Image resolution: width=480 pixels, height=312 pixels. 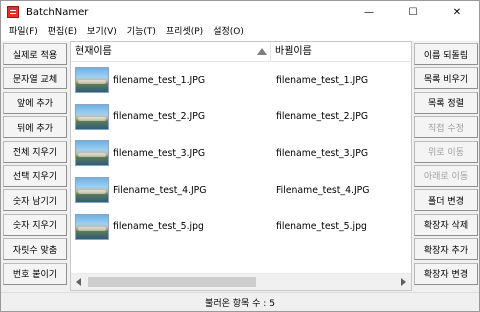 I want to click on remove-extension-button: 확장자 삭제, so click(x=446, y=224).